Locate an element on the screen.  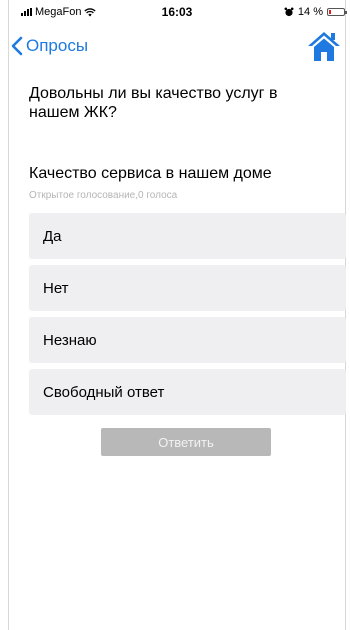
chevron-left-icon is located at coordinates (17, 46).